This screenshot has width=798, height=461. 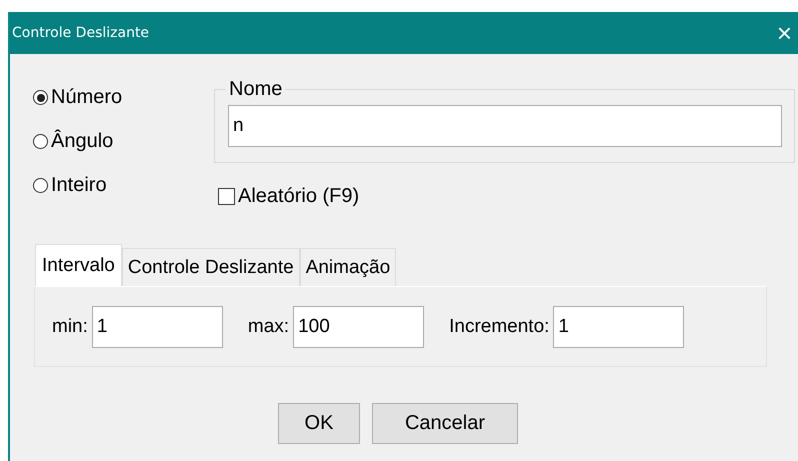 I want to click on radio-label: Inteiro, so click(x=79, y=185).